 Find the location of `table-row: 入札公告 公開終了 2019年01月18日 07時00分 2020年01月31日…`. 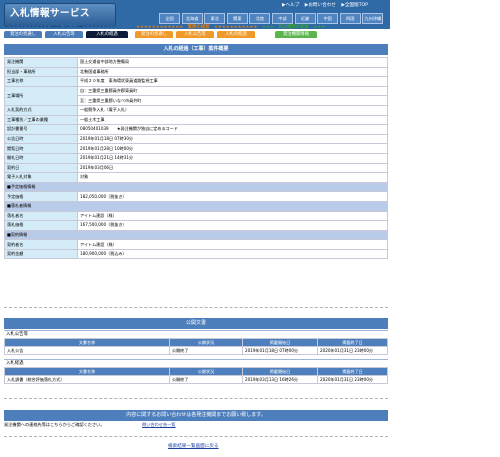

table-row: 入札公告 公開終了 2019年01月18日 07時00分 2020年01月31日… is located at coordinates (196, 350).